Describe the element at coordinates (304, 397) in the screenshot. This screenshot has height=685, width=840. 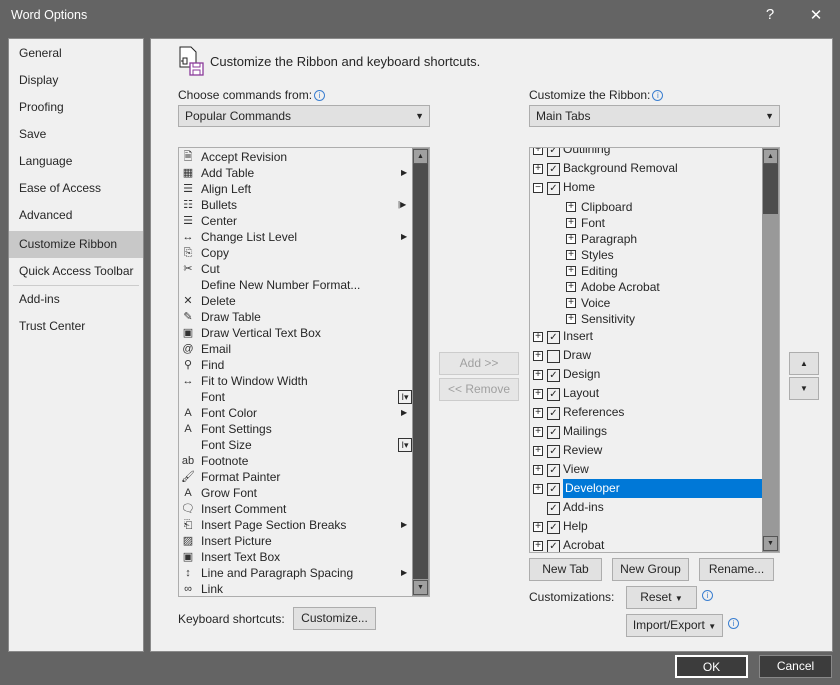
I see `command-item: Font I▾` at that location.